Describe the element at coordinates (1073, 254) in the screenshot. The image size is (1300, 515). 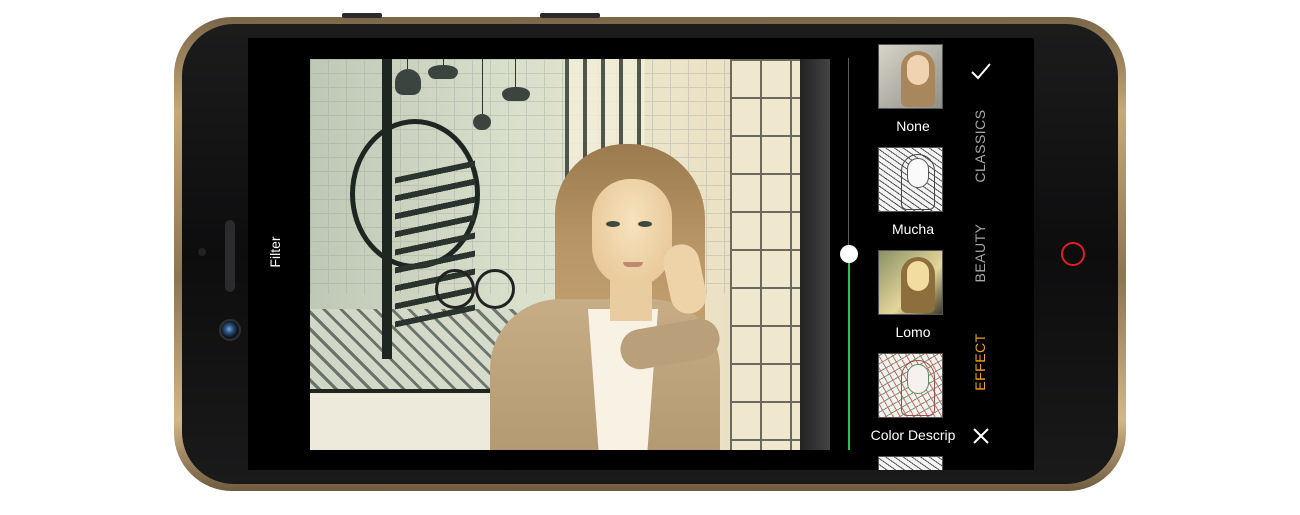
I see `home-button` at that location.